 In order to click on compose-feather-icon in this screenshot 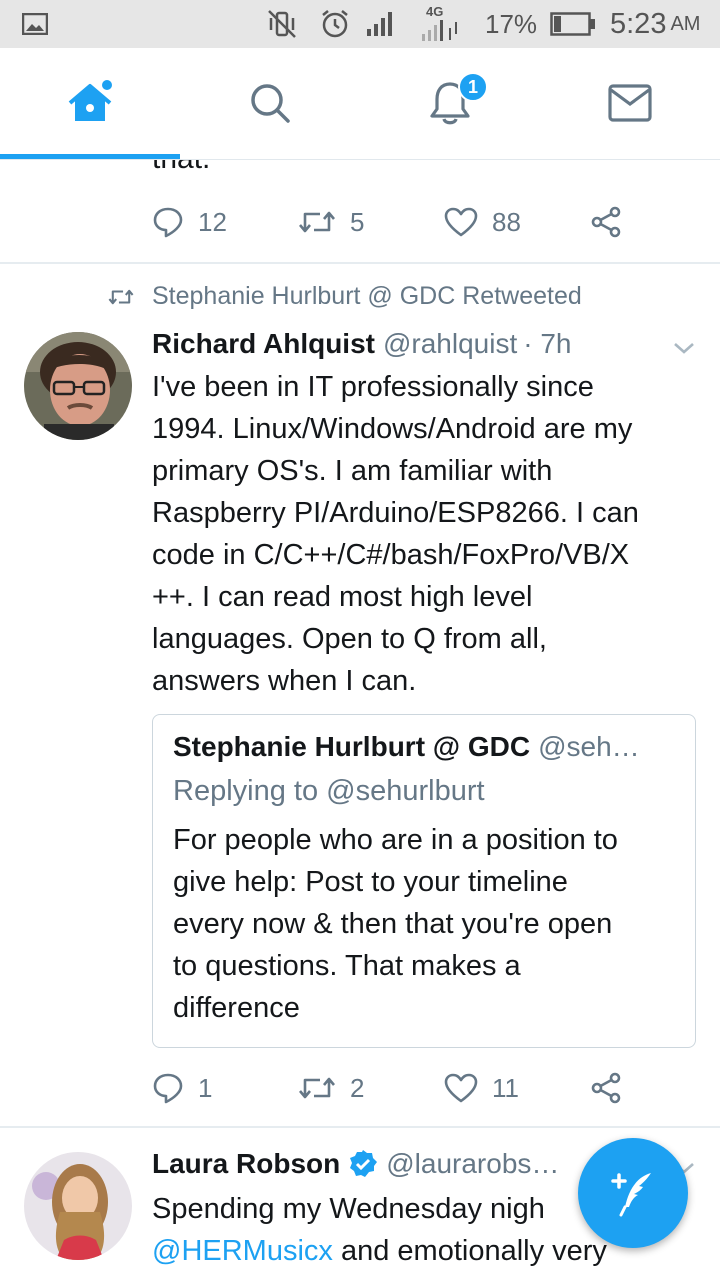, I will do `click(631, 1195)`.